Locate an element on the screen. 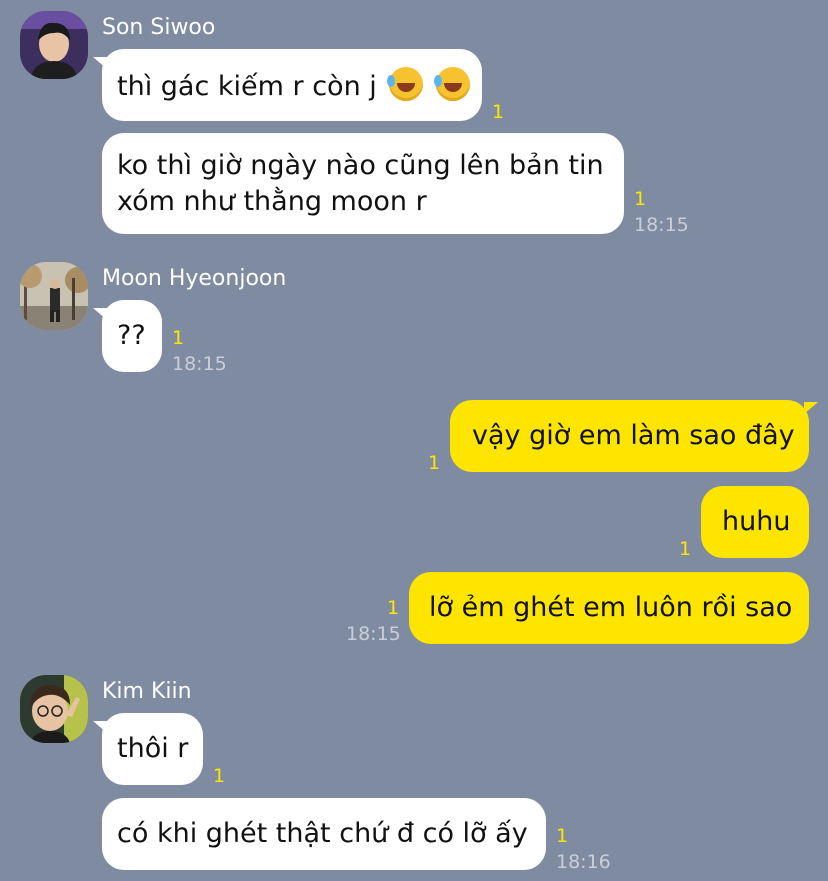 The height and width of the screenshot is (881, 828). avatar-son-siwoo is located at coordinates (54, 45).